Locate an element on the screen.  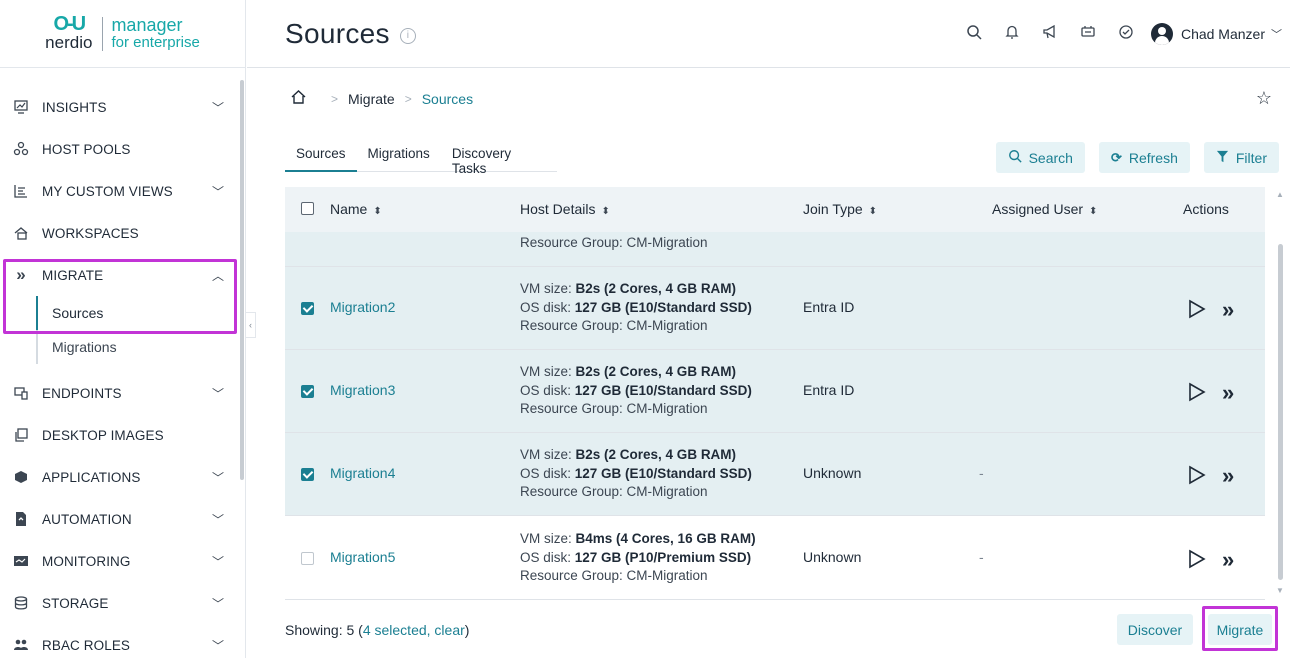
check-circle-icon is located at coordinates (1126, 34).